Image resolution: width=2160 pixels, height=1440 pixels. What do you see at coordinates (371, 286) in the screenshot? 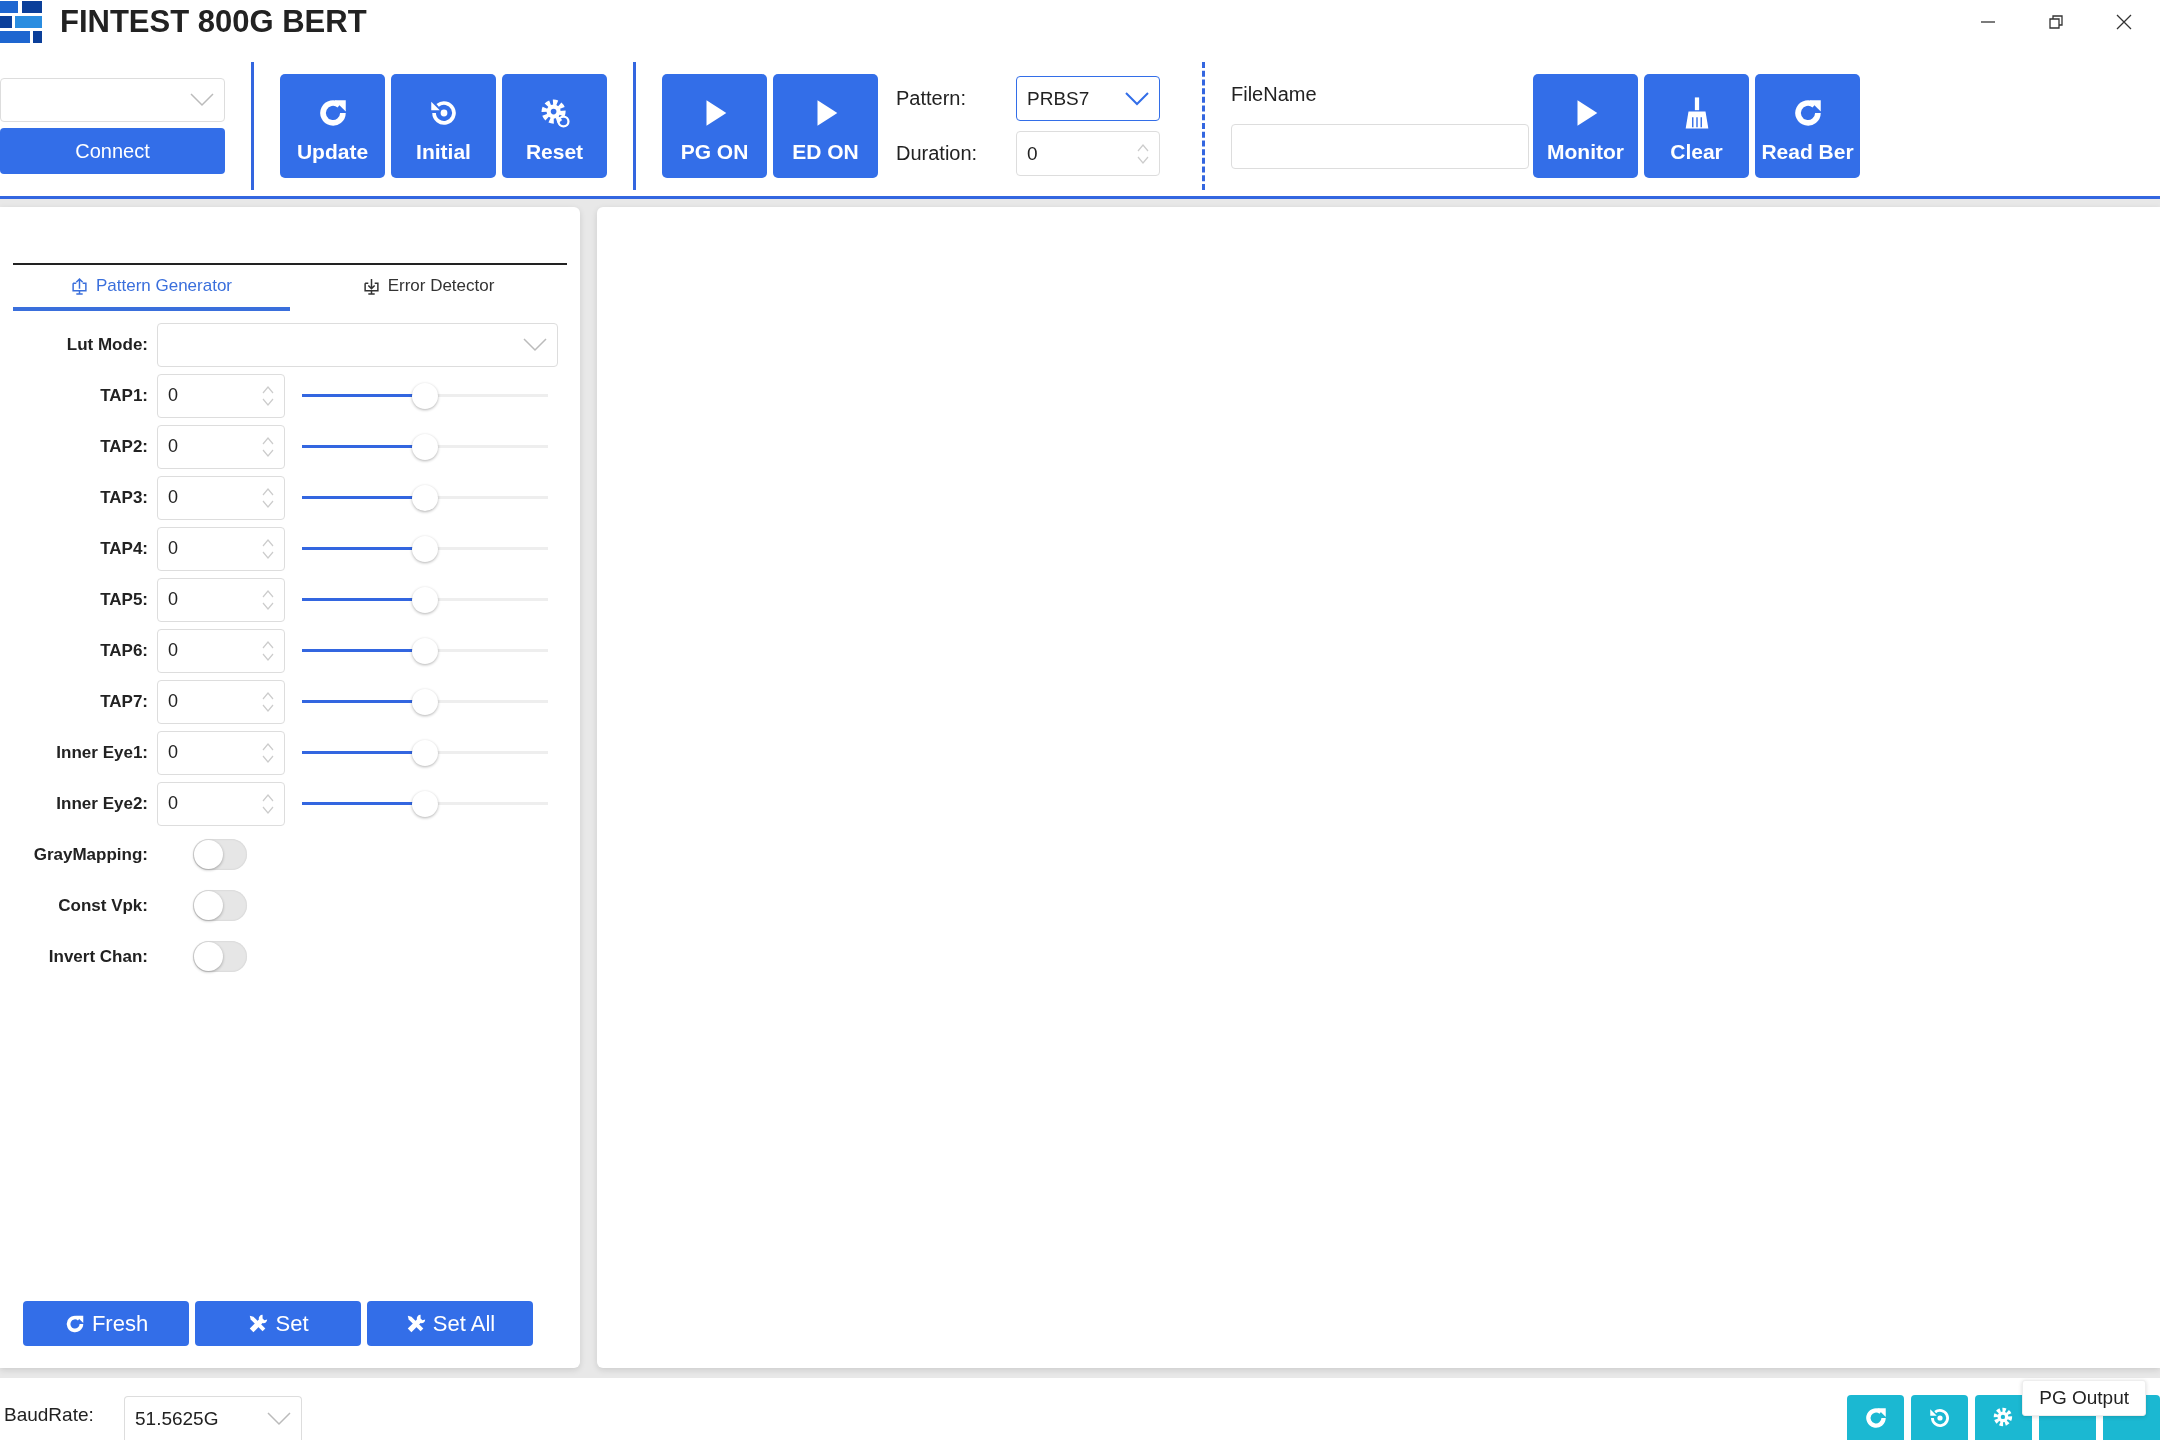
I see `monitor-download-icon` at bounding box center [371, 286].